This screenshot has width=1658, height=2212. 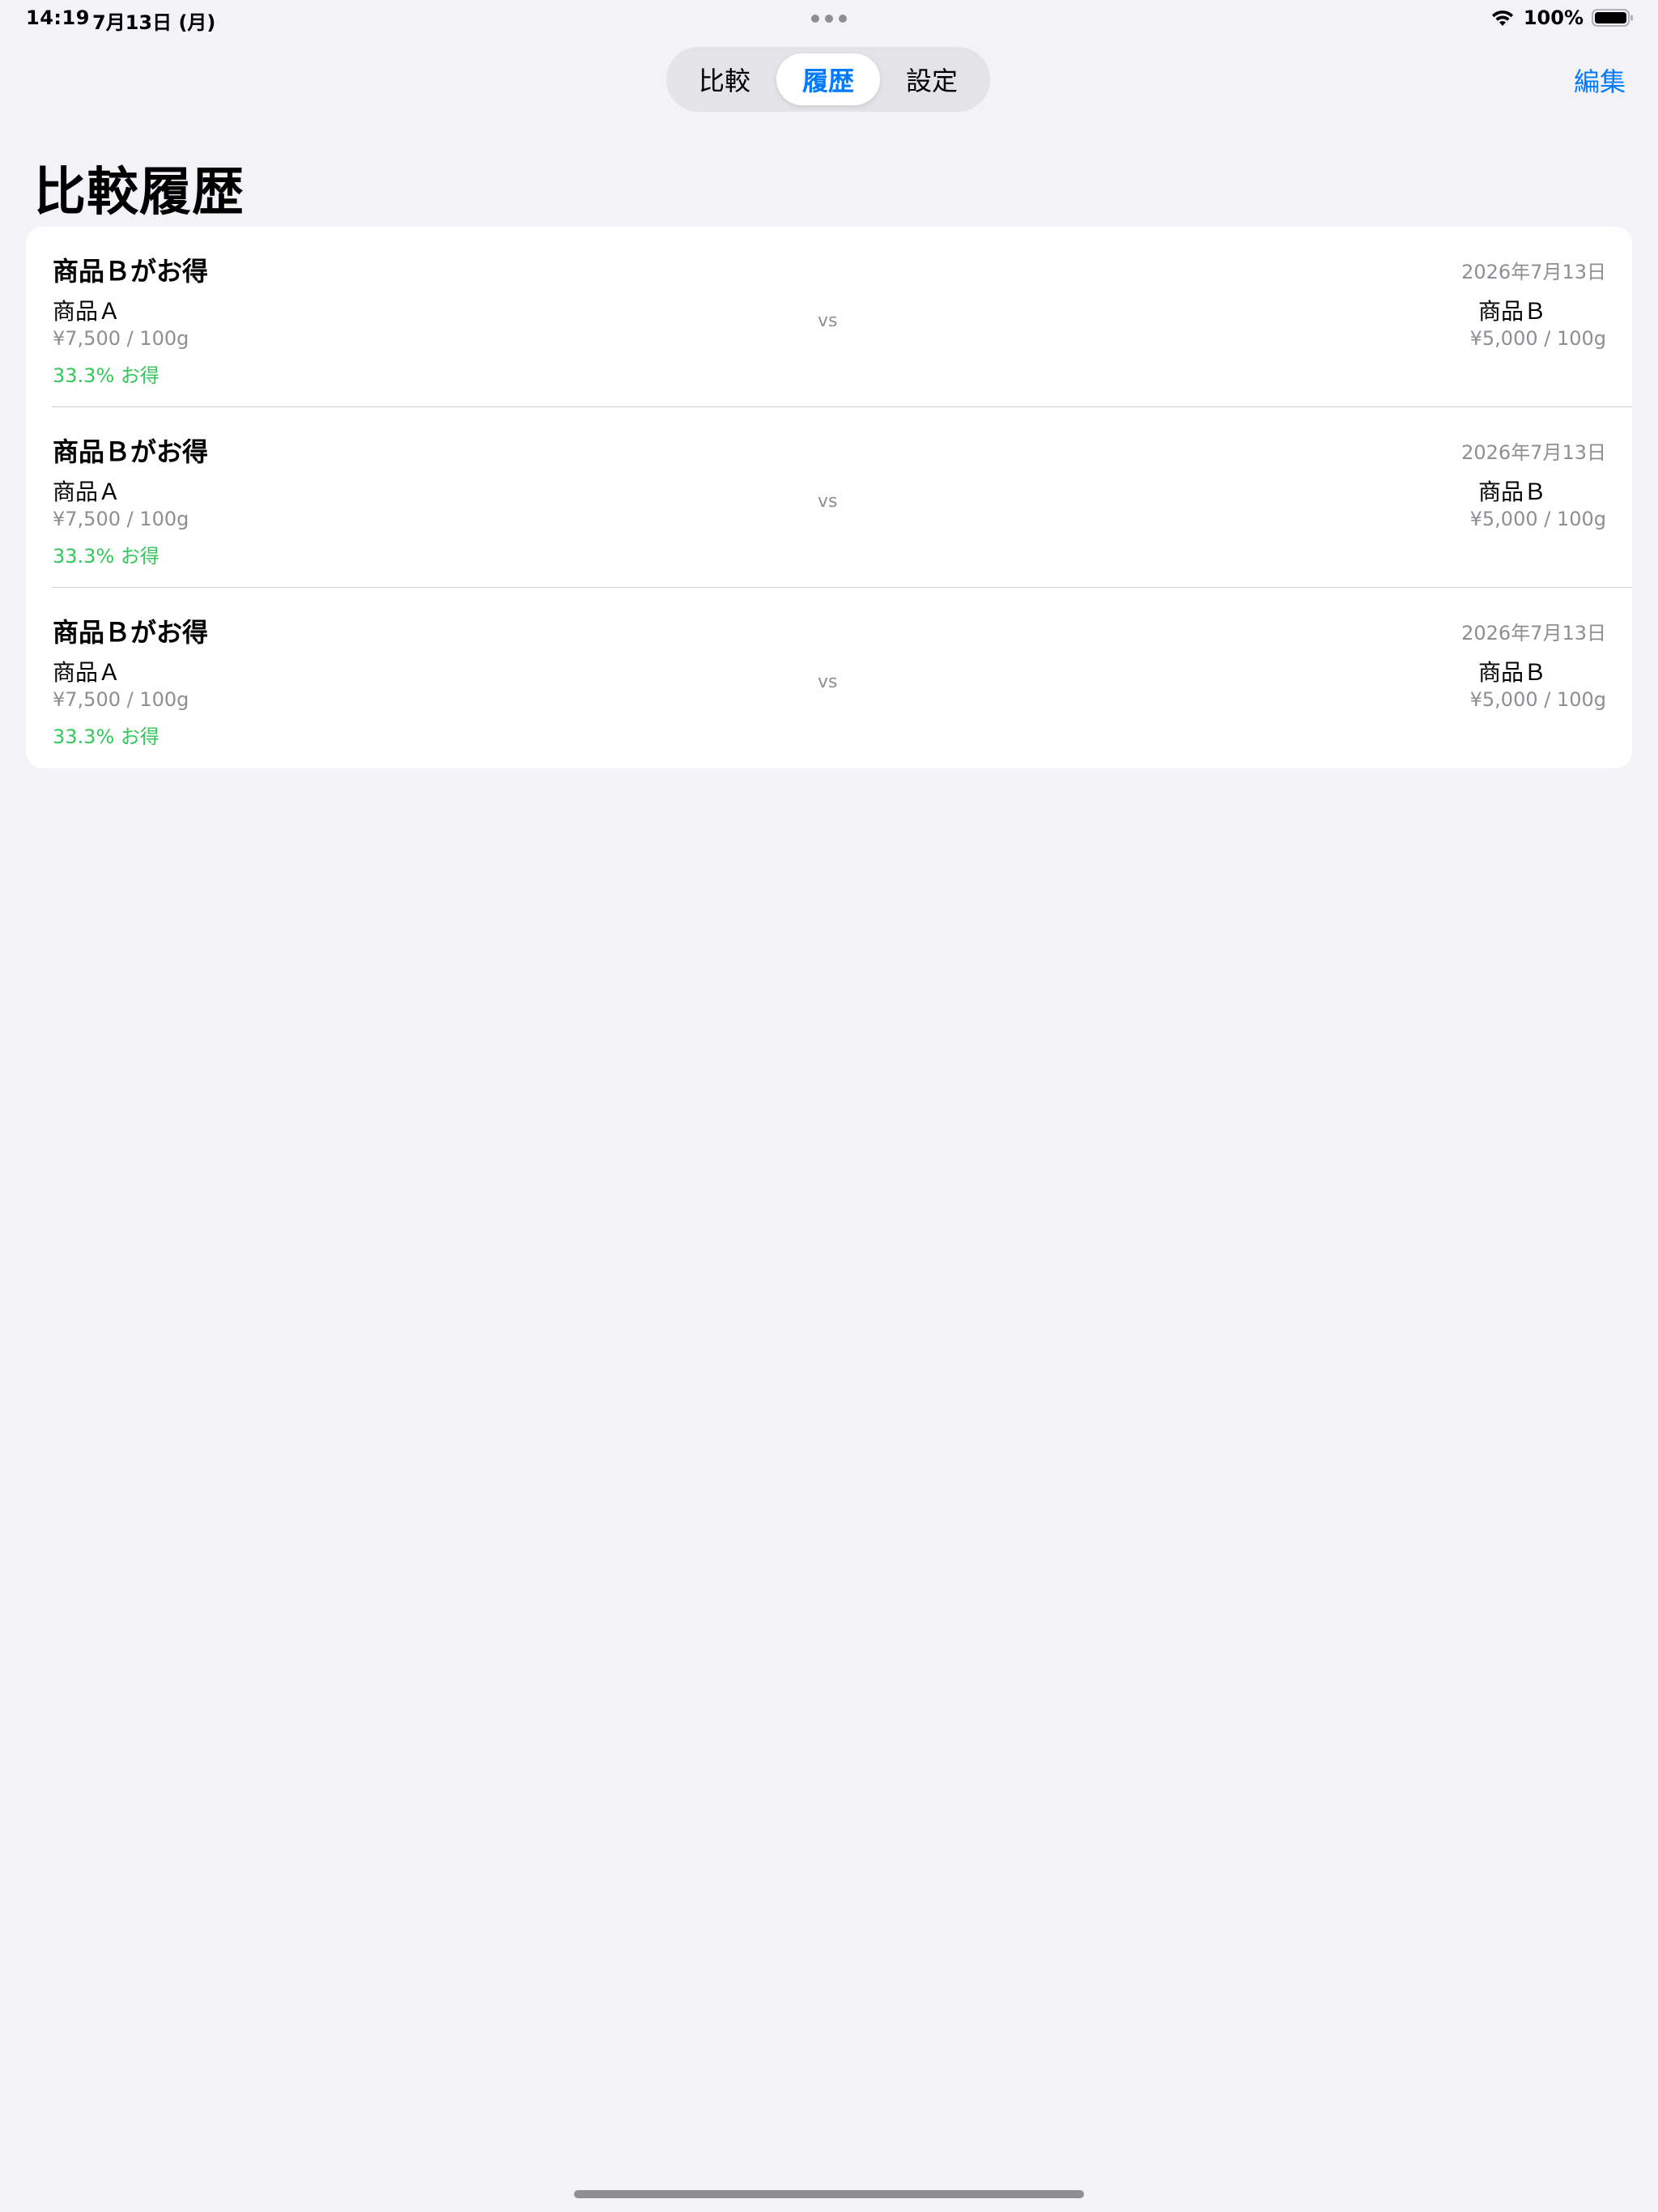 I want to click on edit-button: 編集, so click(x=1600, y=81).